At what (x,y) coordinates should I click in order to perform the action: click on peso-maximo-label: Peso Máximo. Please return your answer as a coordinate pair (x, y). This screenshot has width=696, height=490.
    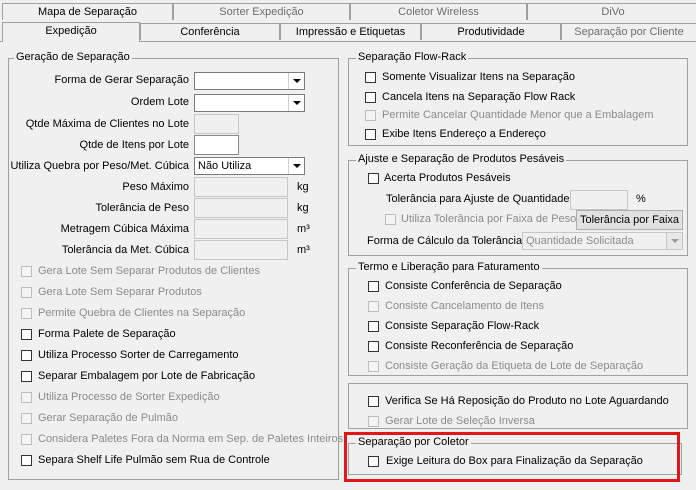
    Looking at the image, I should click on (155, 187).